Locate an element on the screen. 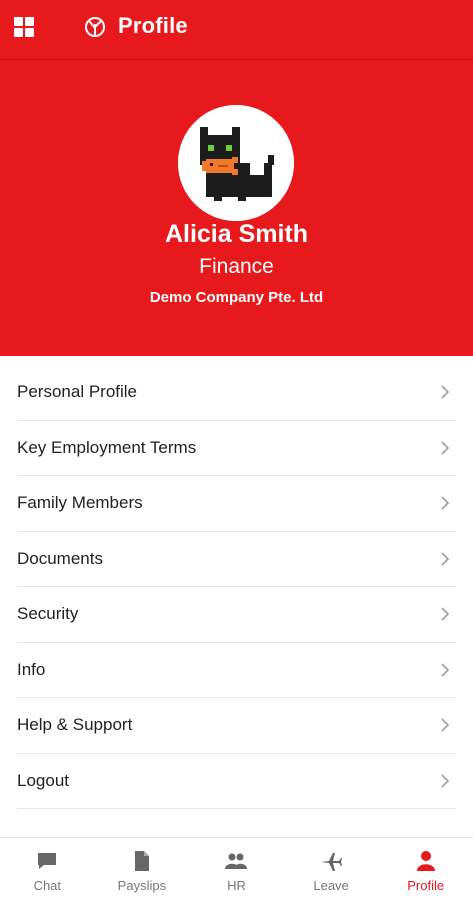  menu-item-label: Logout is located at coordinates (43, 780).